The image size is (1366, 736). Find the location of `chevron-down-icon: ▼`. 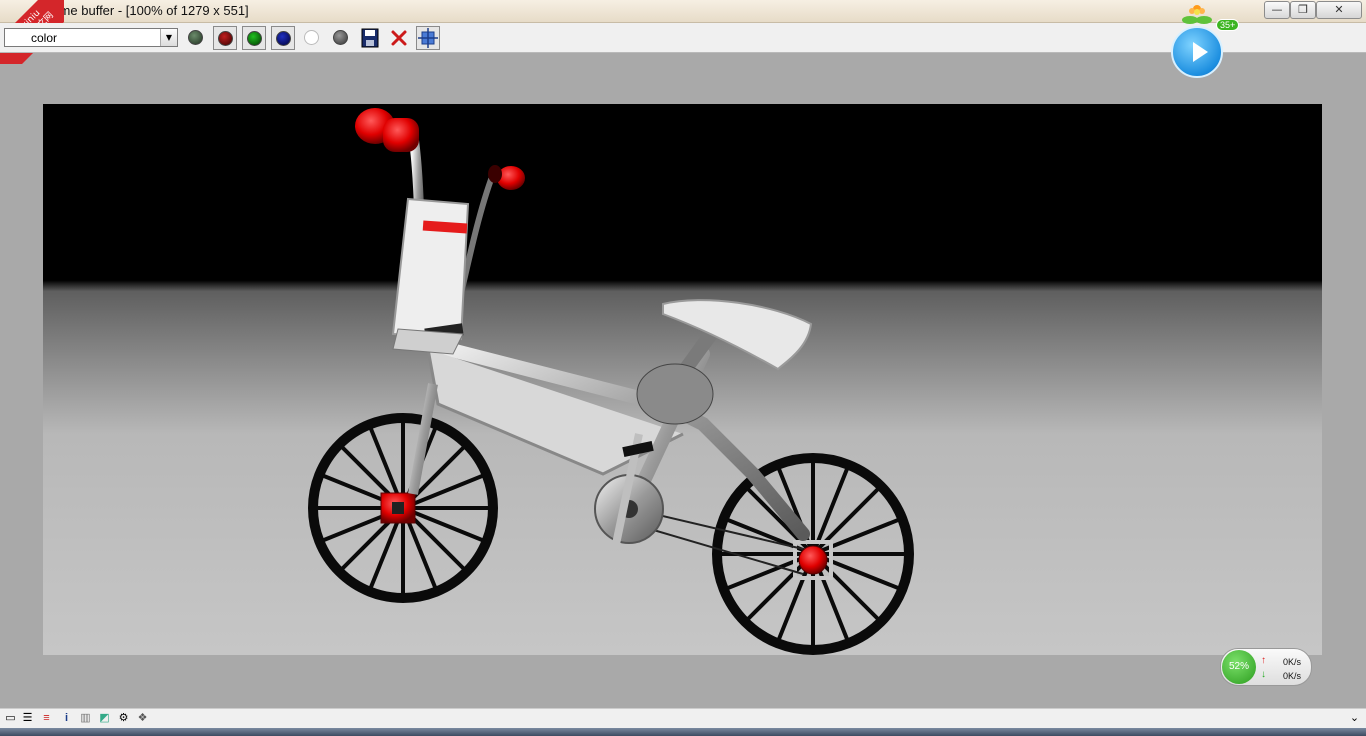

chevron-down-icon: ▼ is located at coordinates (168, 37).